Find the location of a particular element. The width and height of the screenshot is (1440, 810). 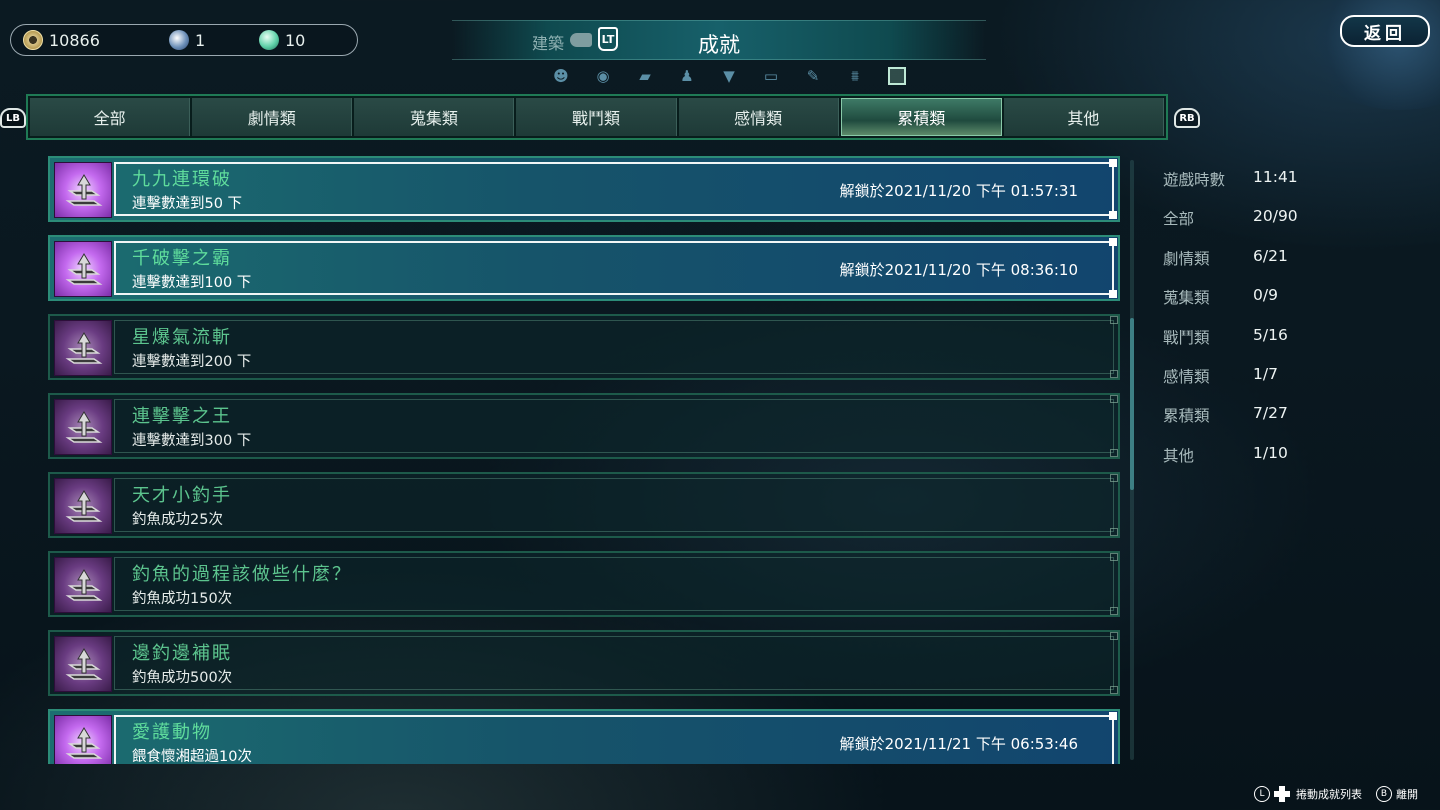

scrollbar-thumb is located at coordinates (1132, 404).